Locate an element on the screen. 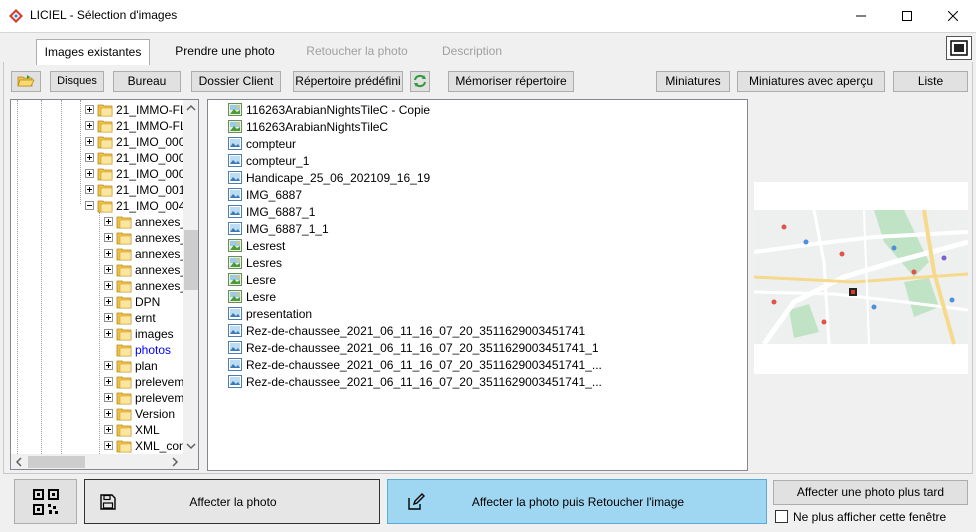 The width and height of the screenshot is (976, 532). tree-item: images is located at coordinates (97, 334).